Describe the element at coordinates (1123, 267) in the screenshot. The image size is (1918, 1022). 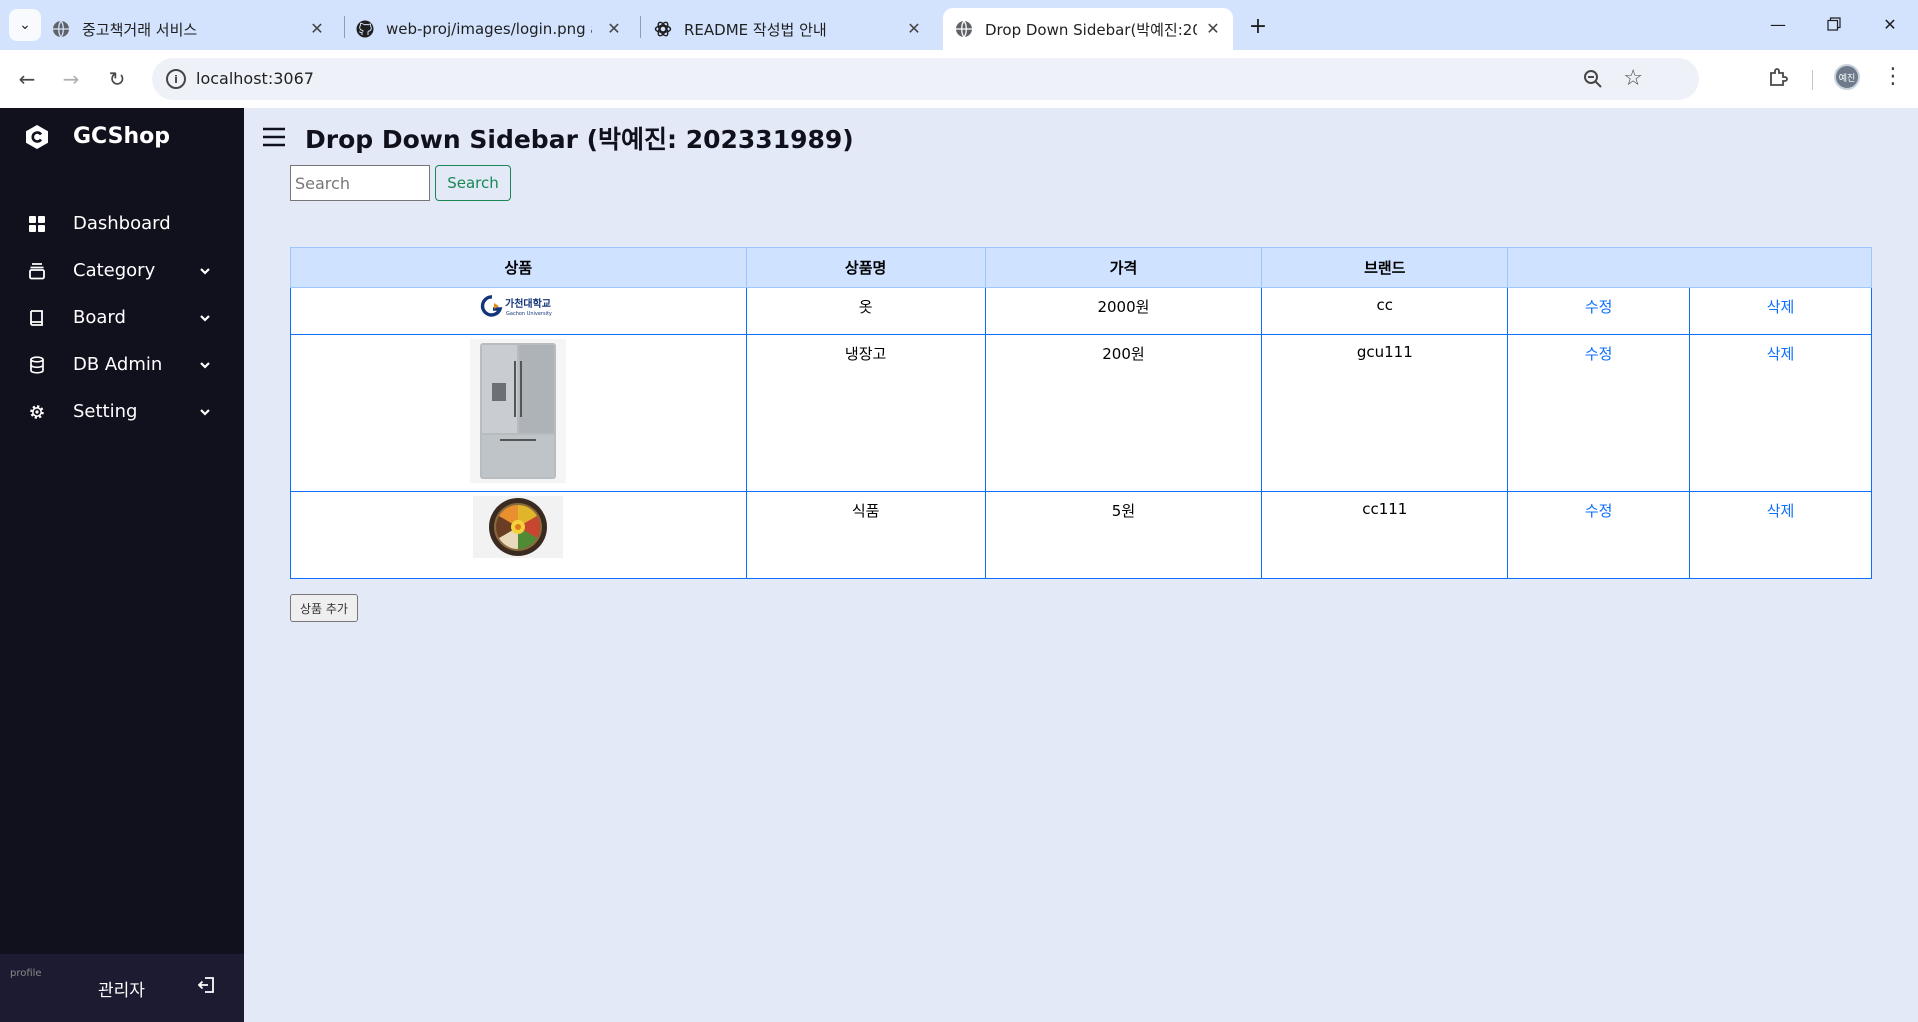
I see `column-header-price: 가격` at that location.